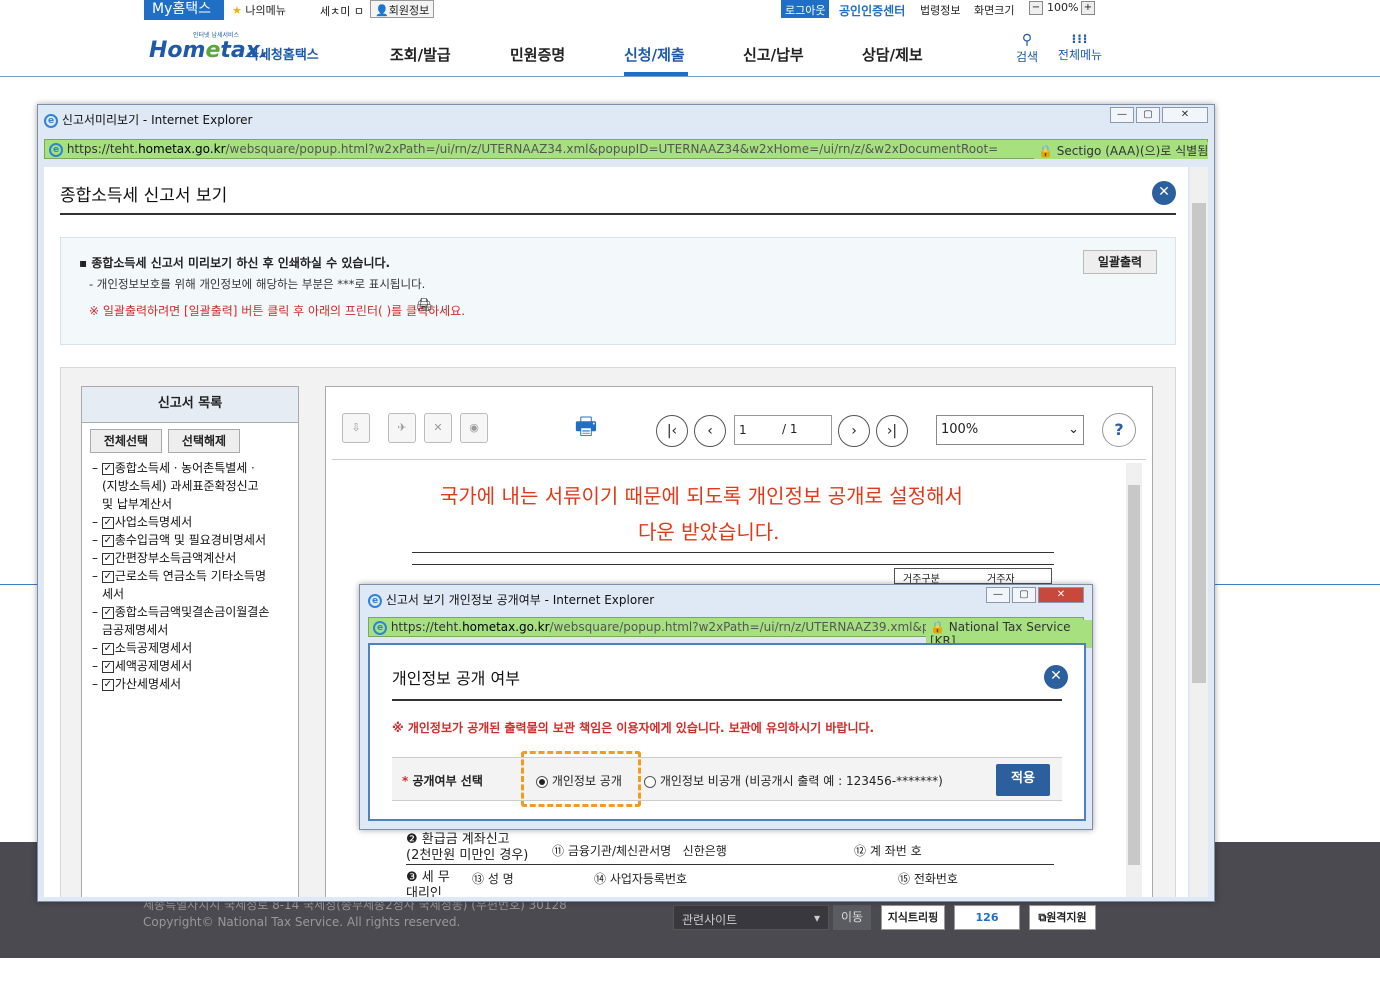 Image resolution: width=1380 pixels, height=988 pixels. What do you see at coordinates (356, 428) in the screenshot?
I see `save-icon: ⇩` at bounding box center [356, 428].